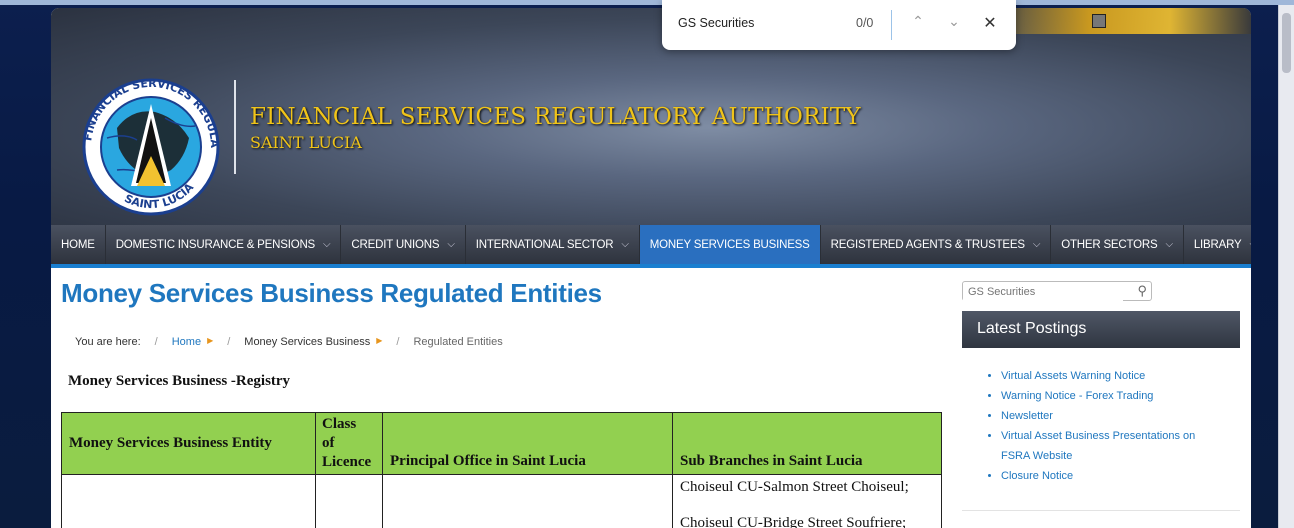  What do you see at coordinates (793, 521) in the screenshot?
I see `branch-line: Choiseul CU-Bridge Street Soufriere;` at bounding box center [793, 521].